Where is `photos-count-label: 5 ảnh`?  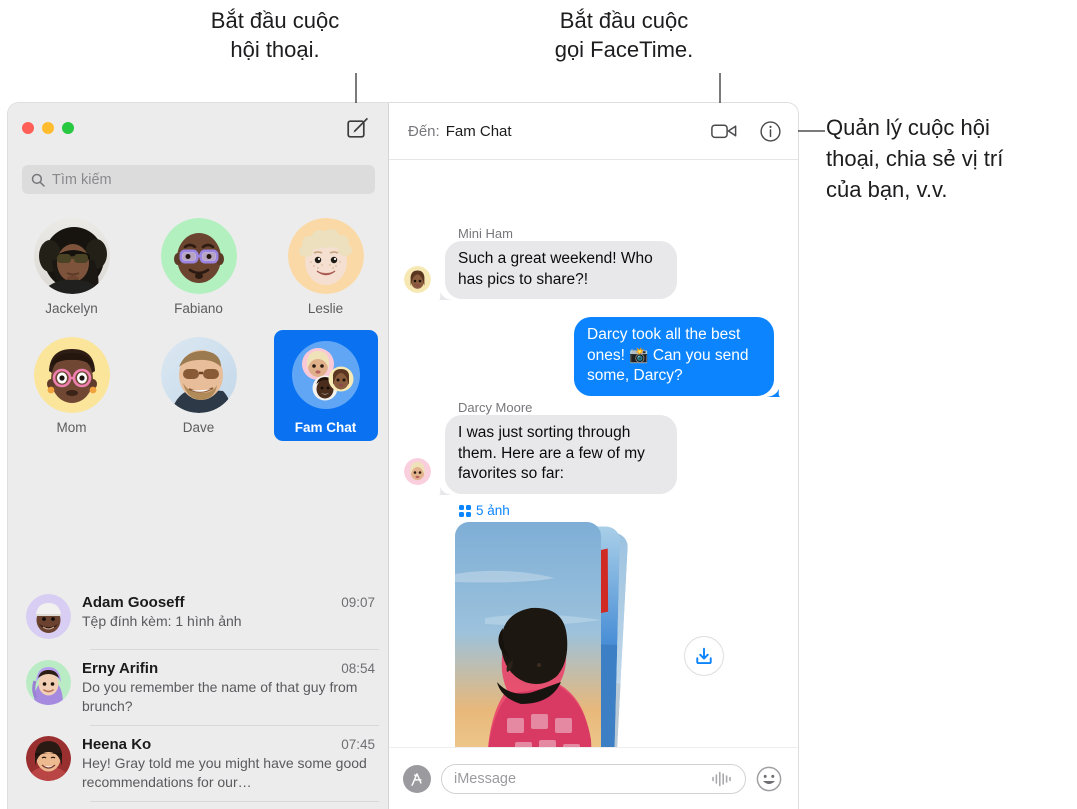
photos-count-label: 5 ảnh is located at coordinates (484, 510).